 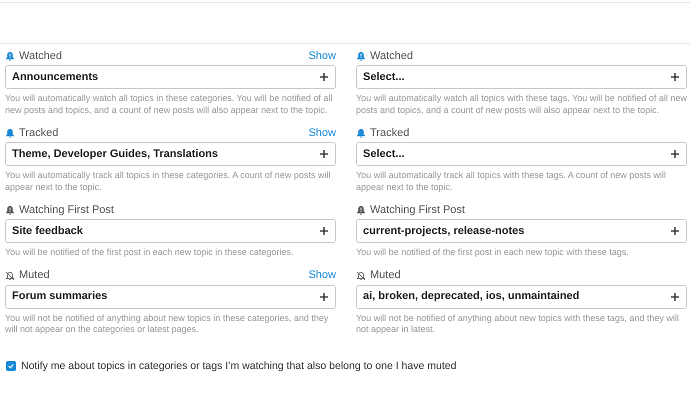 I want to click on help-text: You will not be notified of anything about new topics in these categories, and they will not appear on the categories or latest pages., so click(x=167, y=324).